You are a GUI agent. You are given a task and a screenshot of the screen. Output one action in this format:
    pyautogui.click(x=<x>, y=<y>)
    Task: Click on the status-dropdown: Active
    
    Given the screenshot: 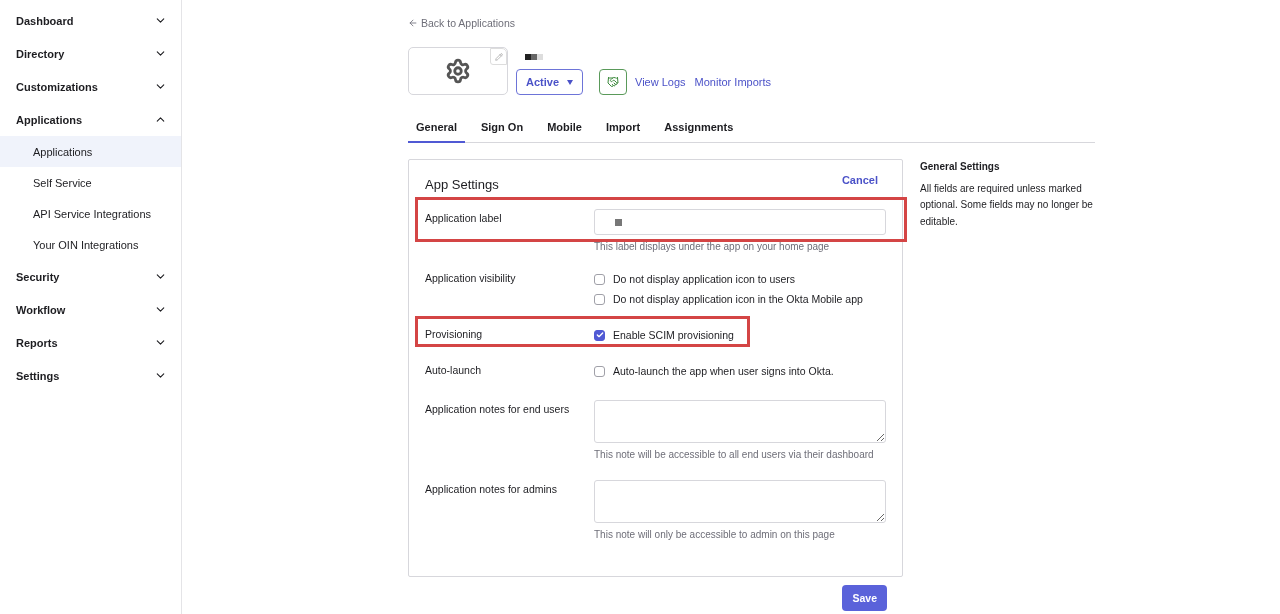 What is the action you would take?
    pyautogui.click(x=550, y=82)
    